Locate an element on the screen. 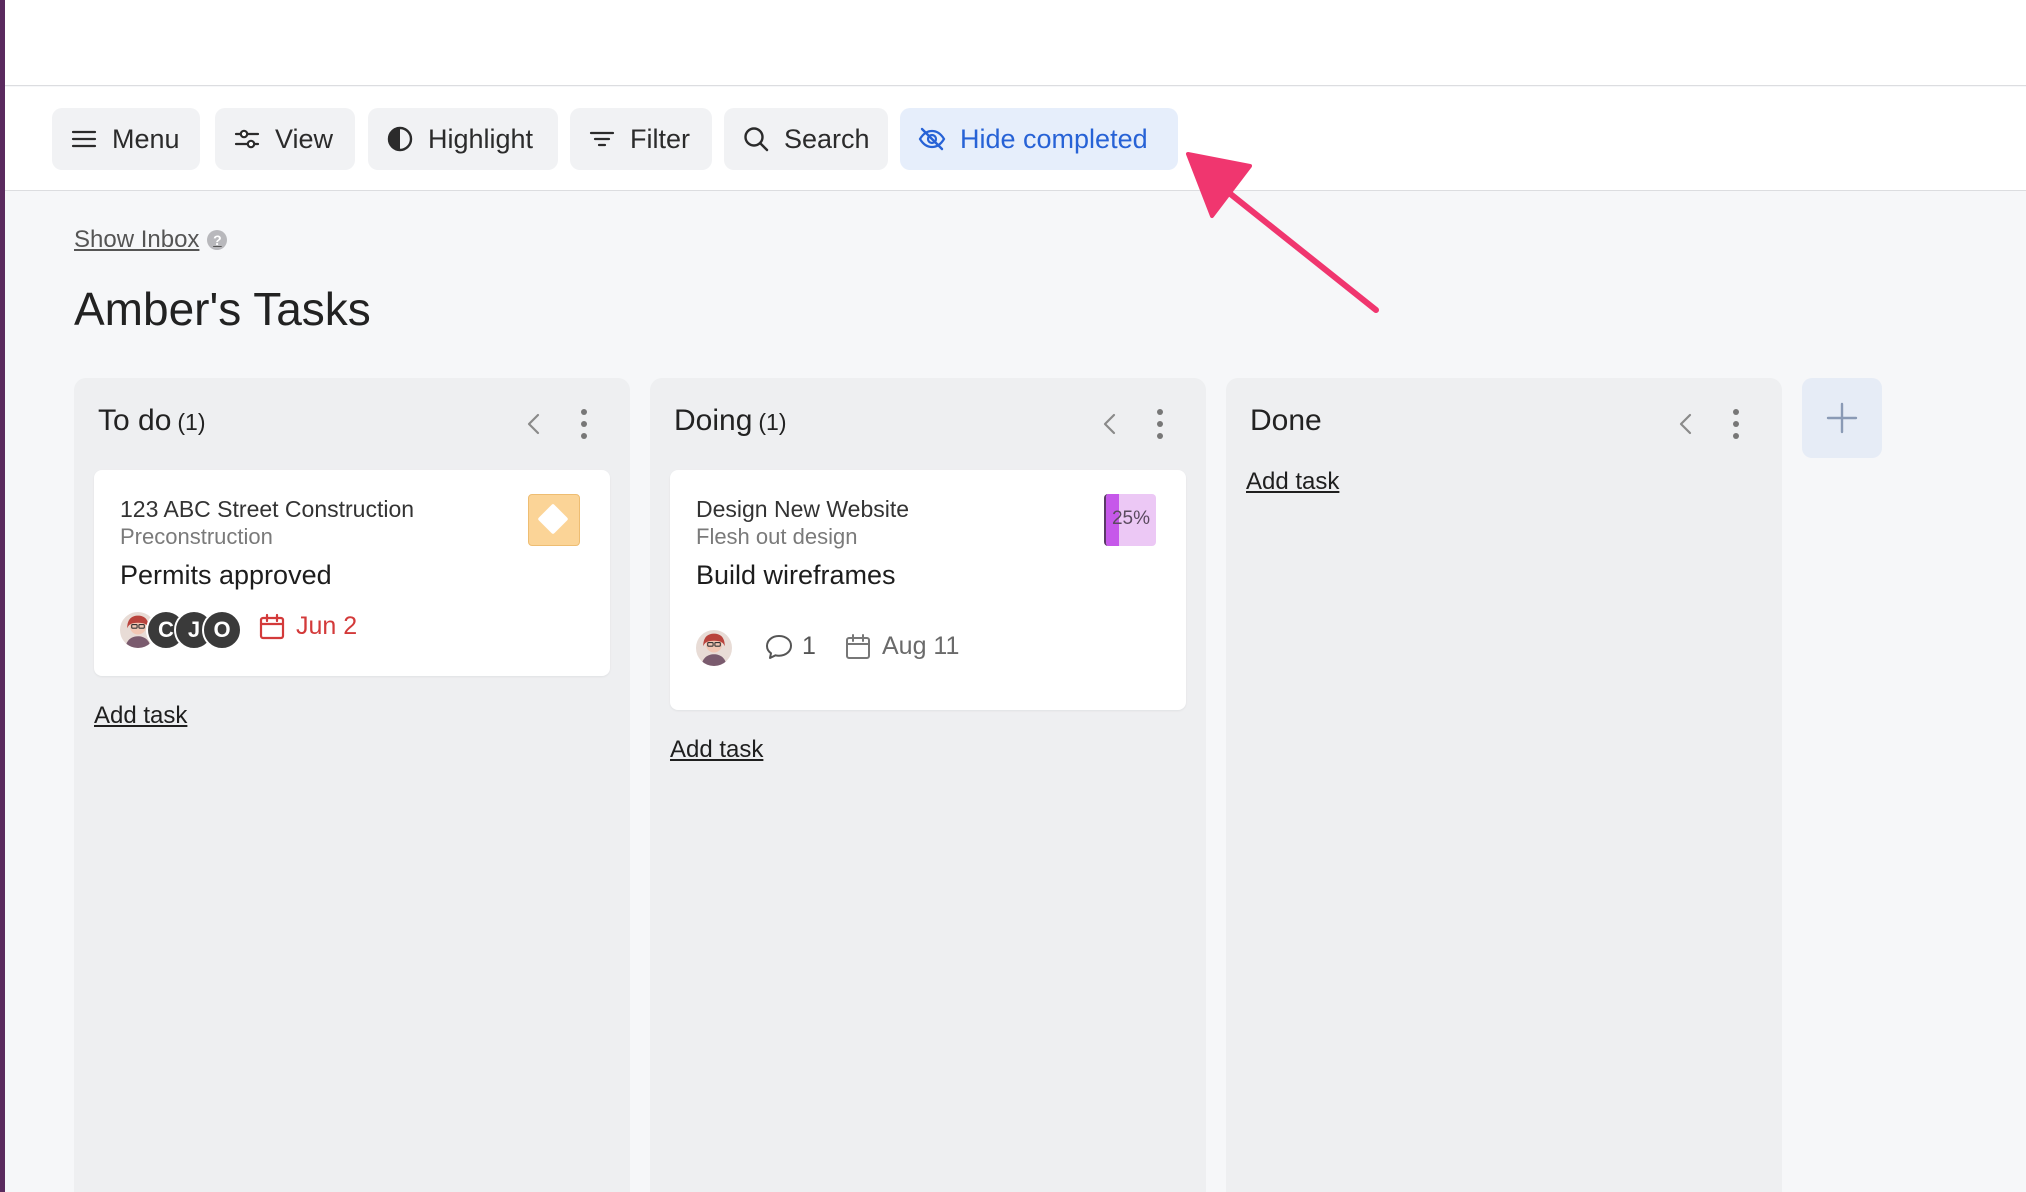  filter-button: Filter is located at coordinates (641, 139).